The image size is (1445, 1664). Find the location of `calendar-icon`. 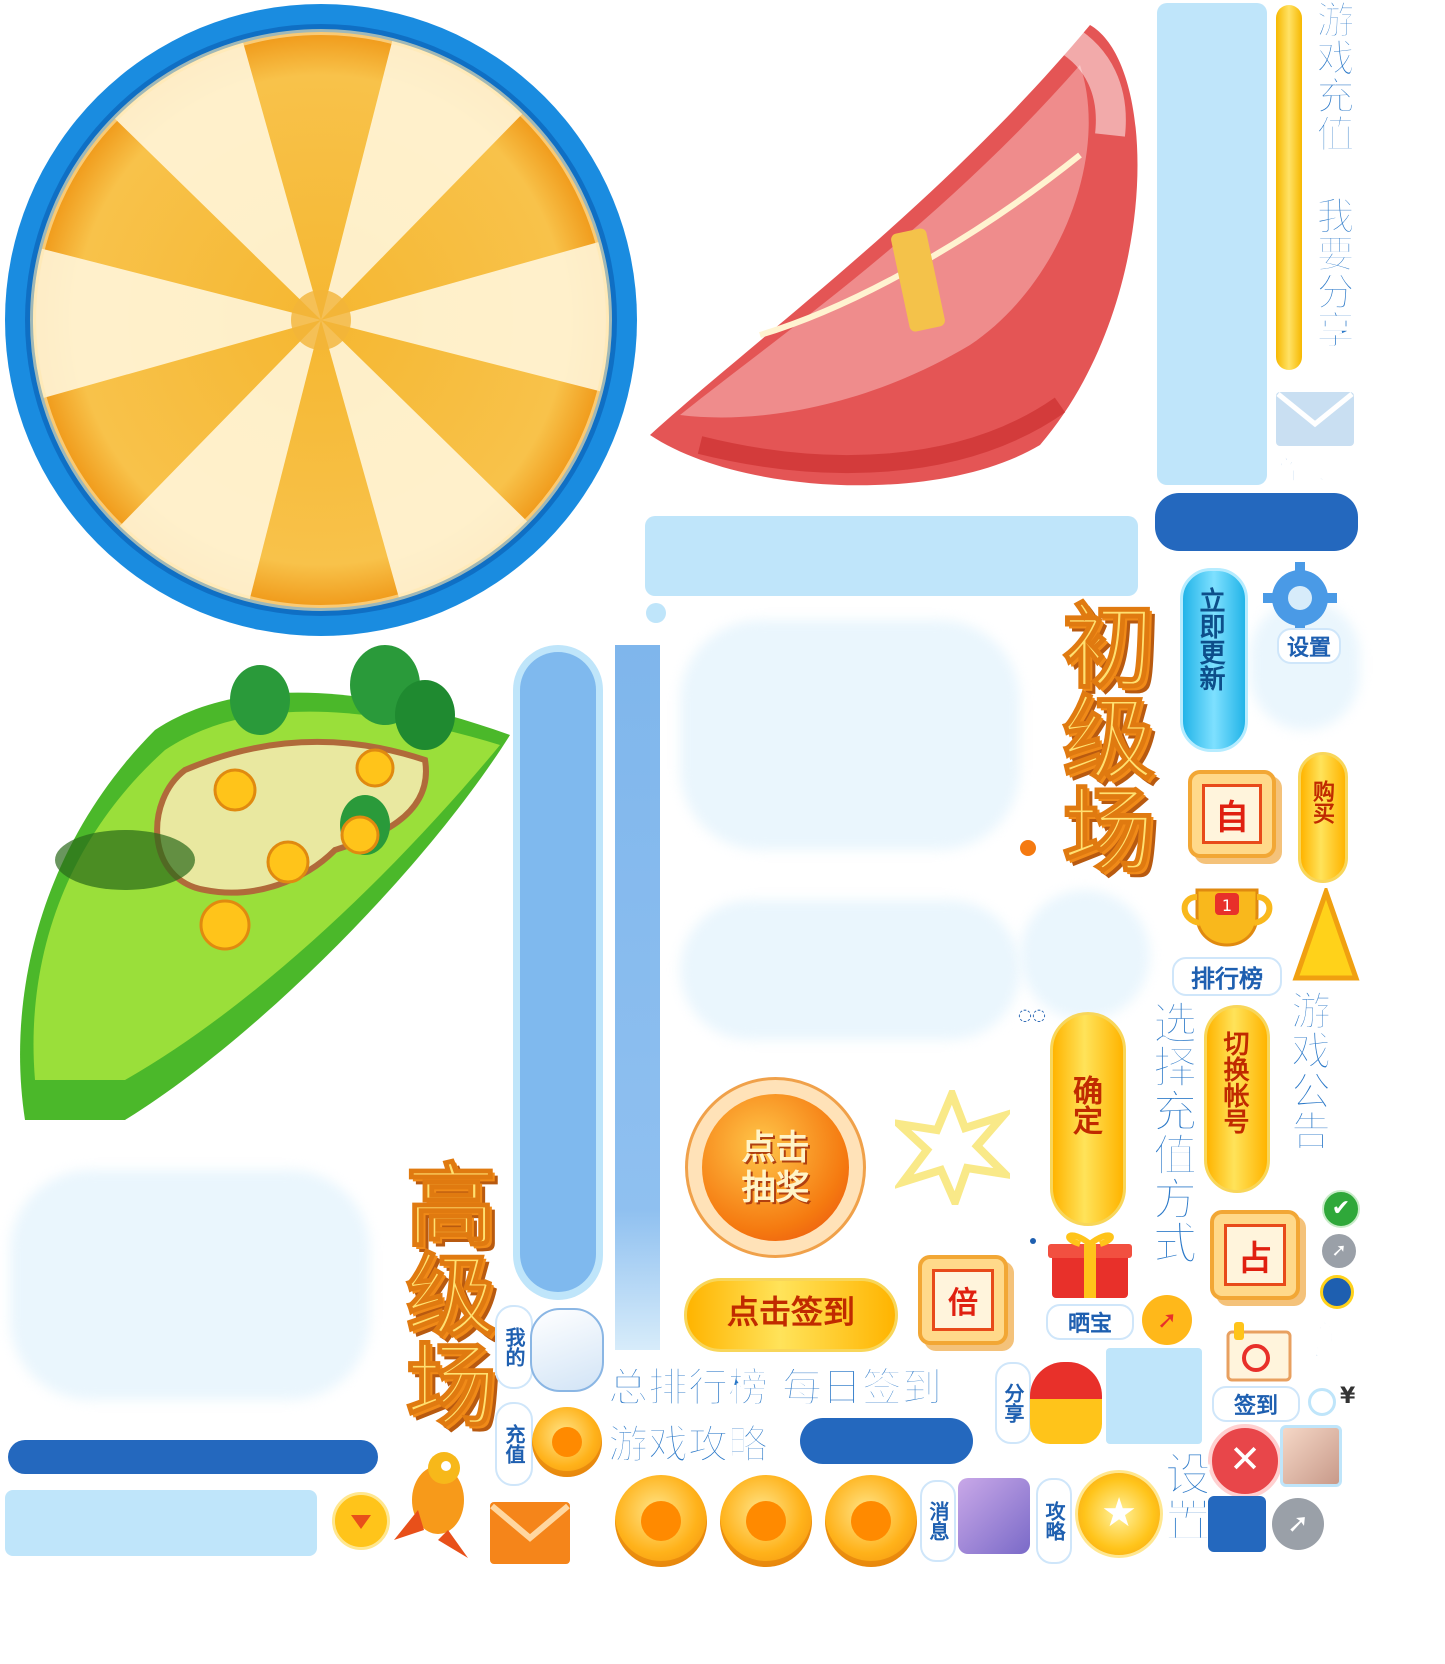

calendar-icon is located at coordinates (1259, 1352).